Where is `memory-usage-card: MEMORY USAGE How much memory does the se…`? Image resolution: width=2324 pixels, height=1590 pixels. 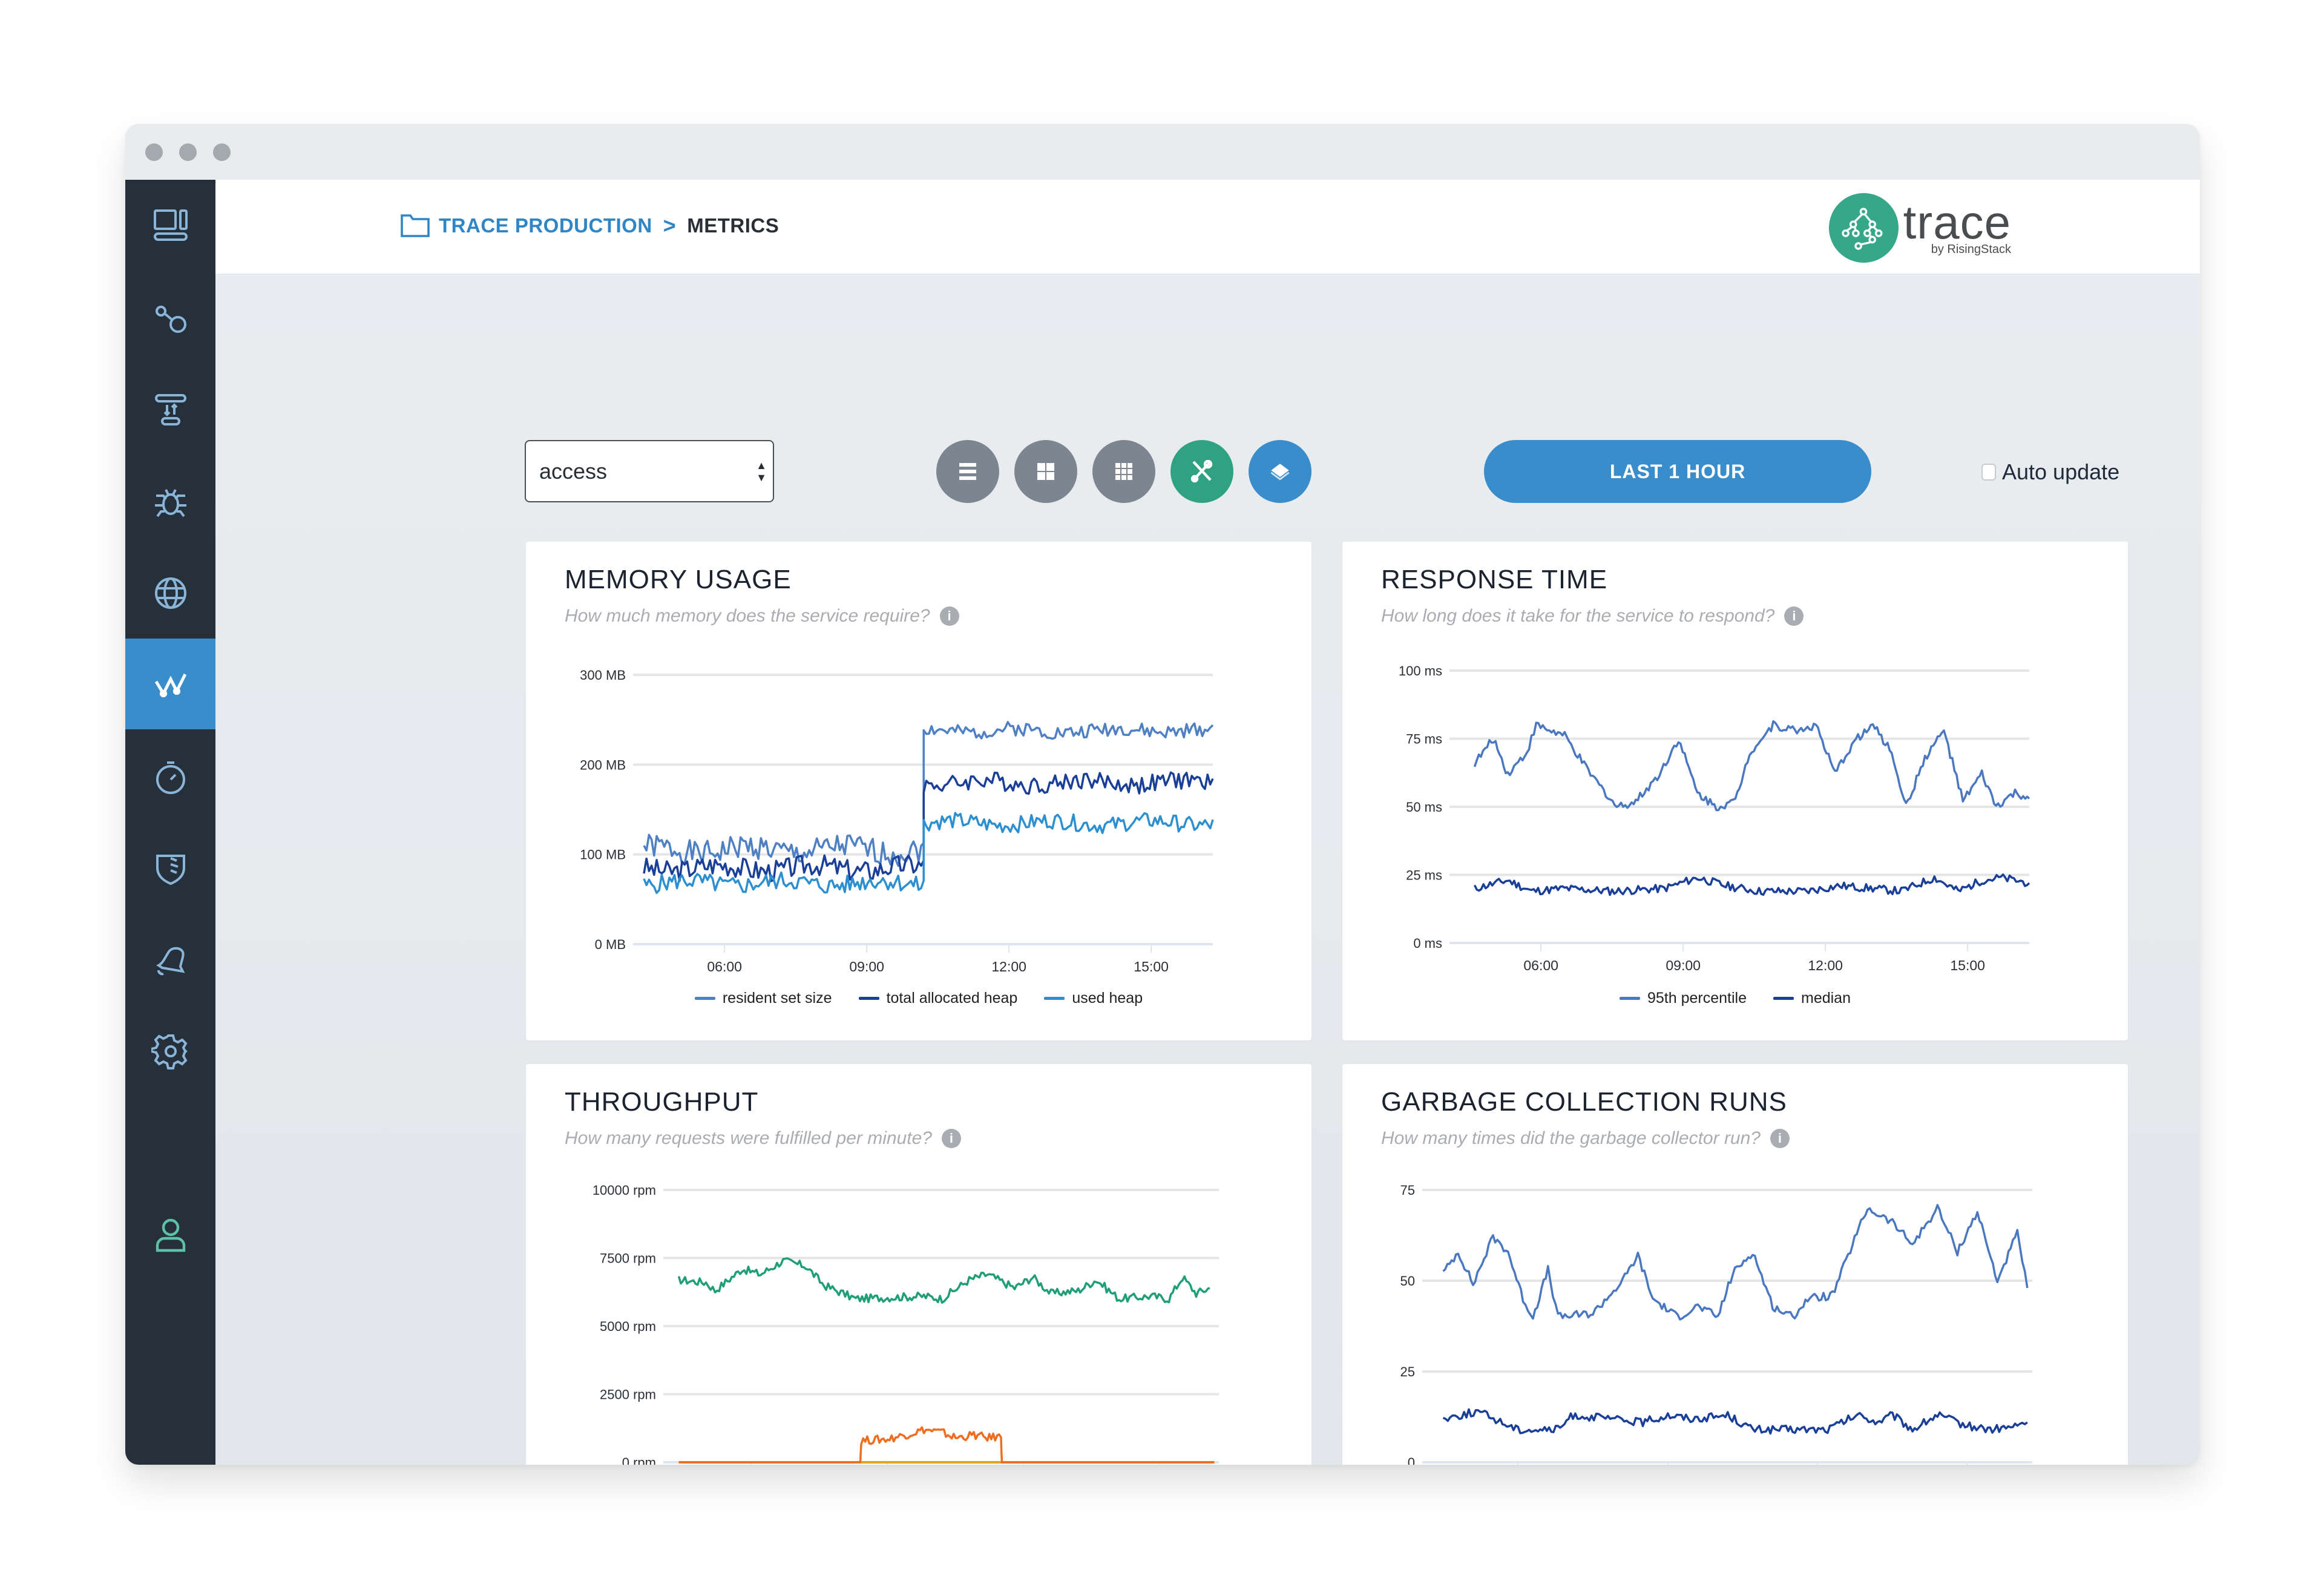
memory-usage-card: MEMORY USAGE How much memory does the se… is located at coordinates (918, 791).